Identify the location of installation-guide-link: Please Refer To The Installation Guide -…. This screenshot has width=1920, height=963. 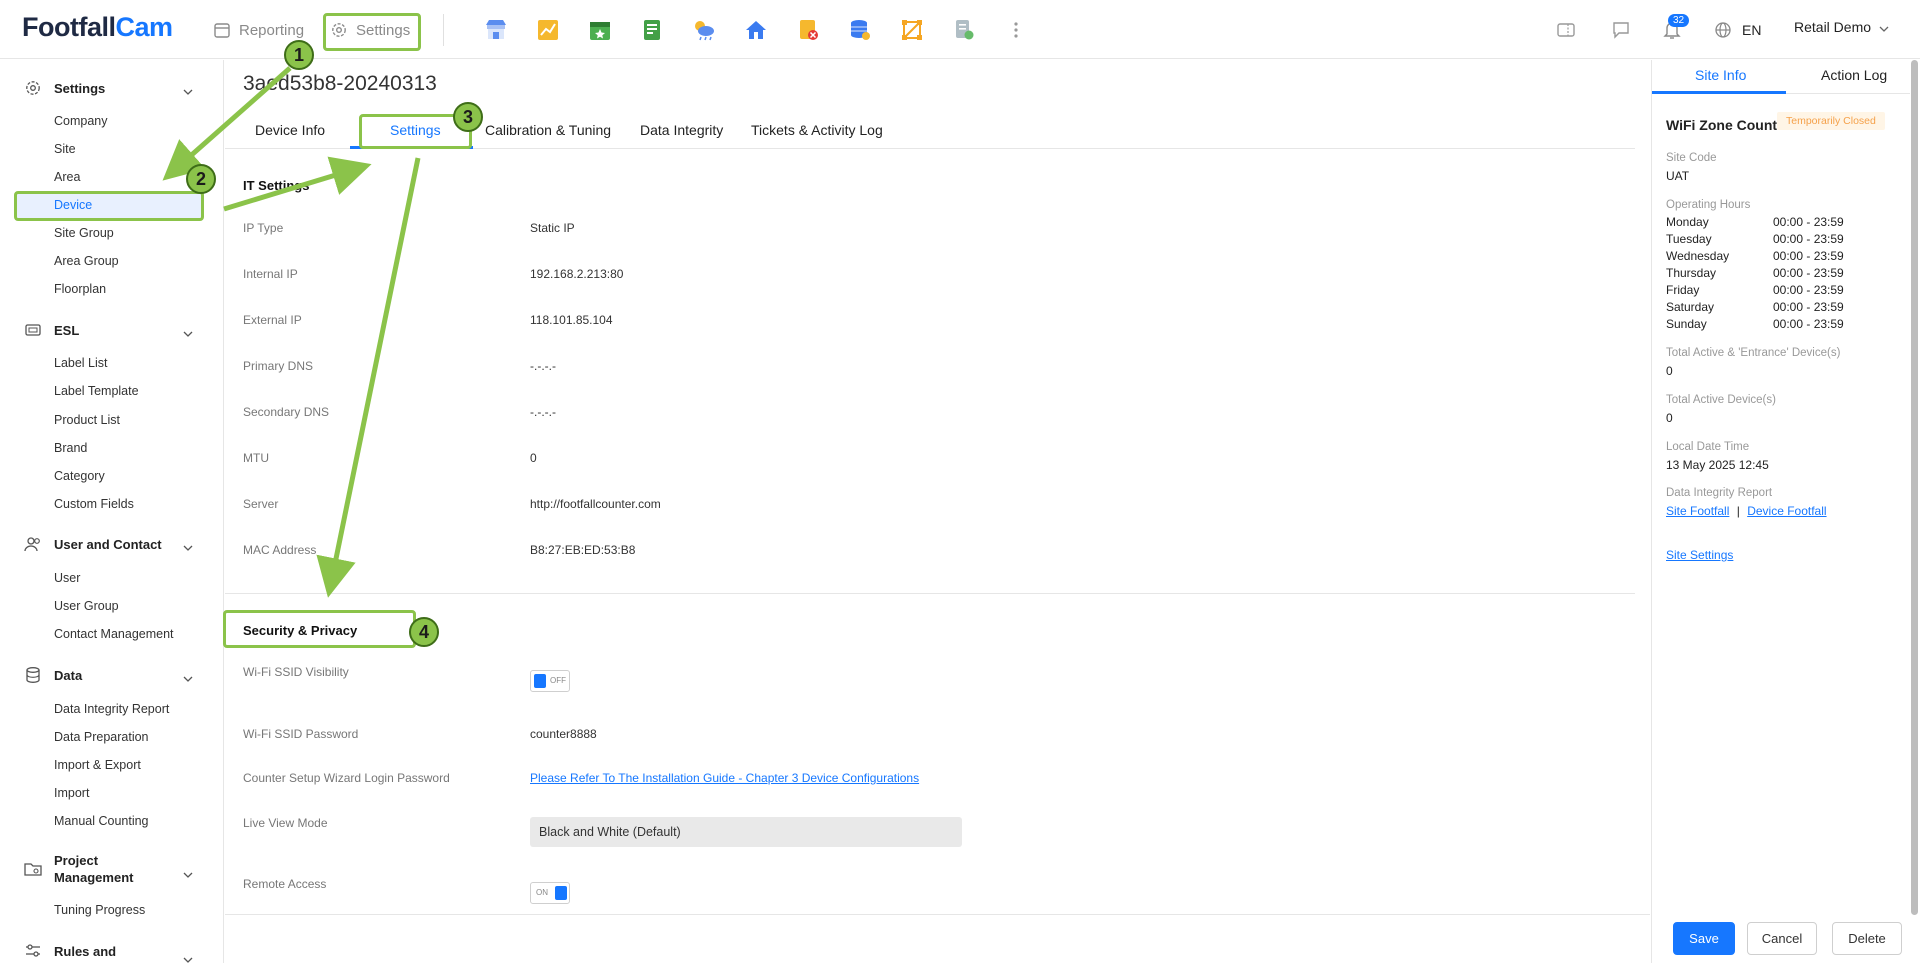
(724, 778).